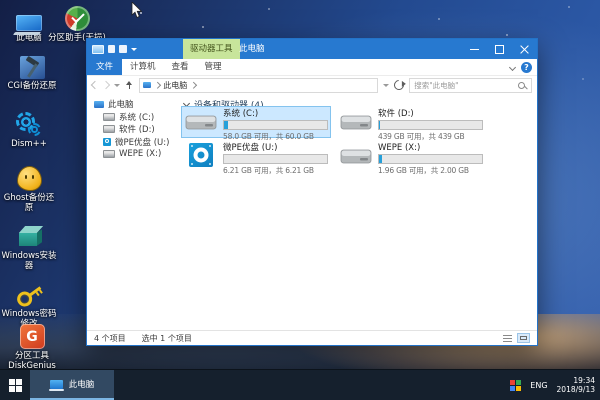  Describe the element at coordinates (250, 148) in the screenshot. I see `drive-name: 微PE优盘 (U:)` at that location.